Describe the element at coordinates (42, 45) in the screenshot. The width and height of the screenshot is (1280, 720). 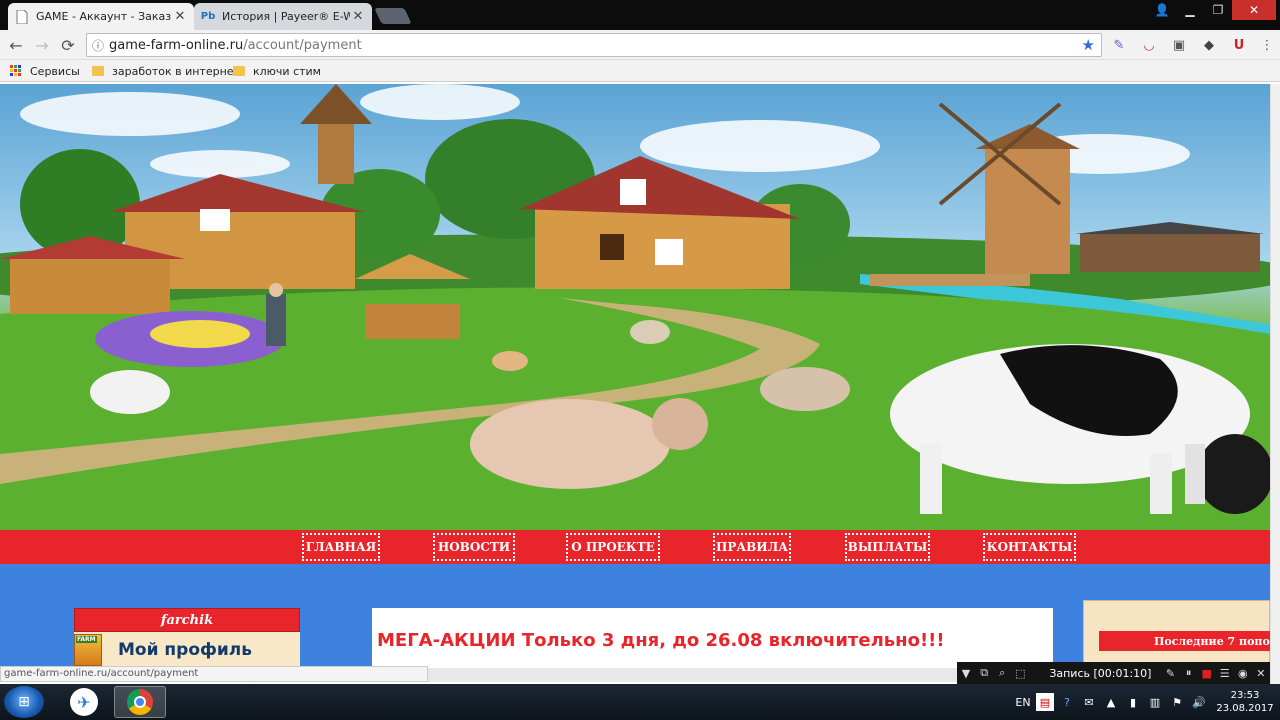
I see `forward-icon: →` at that location.